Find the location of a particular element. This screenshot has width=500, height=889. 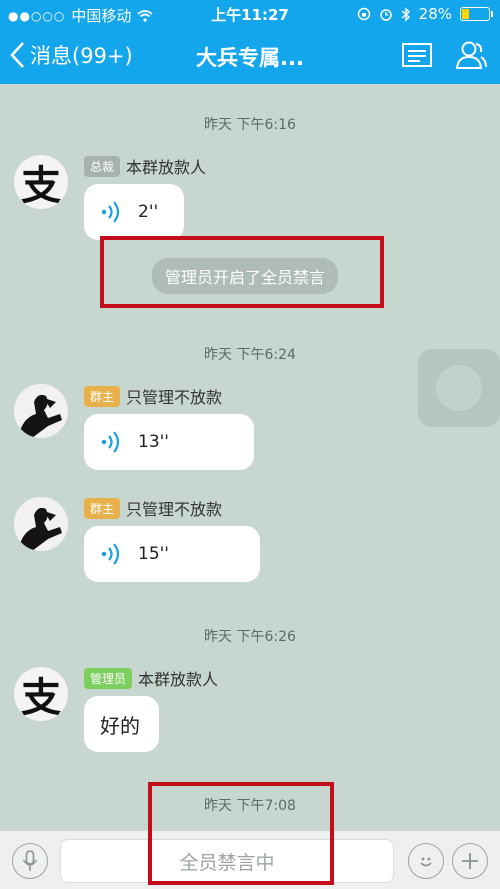

timestamp: 昨天 下午6:26 is located at coordinates (250, 637).